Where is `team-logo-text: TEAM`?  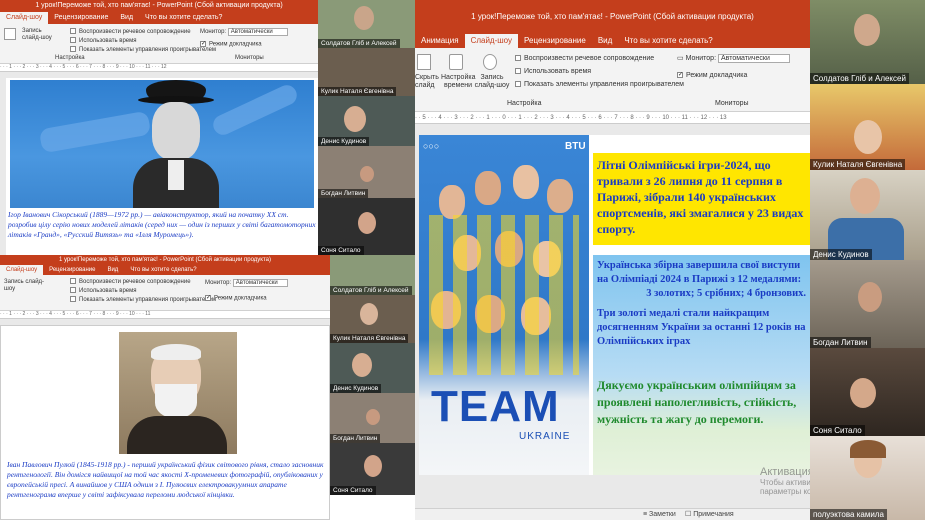 team-logo-text: TEAM is located at coordinates (495, 406).